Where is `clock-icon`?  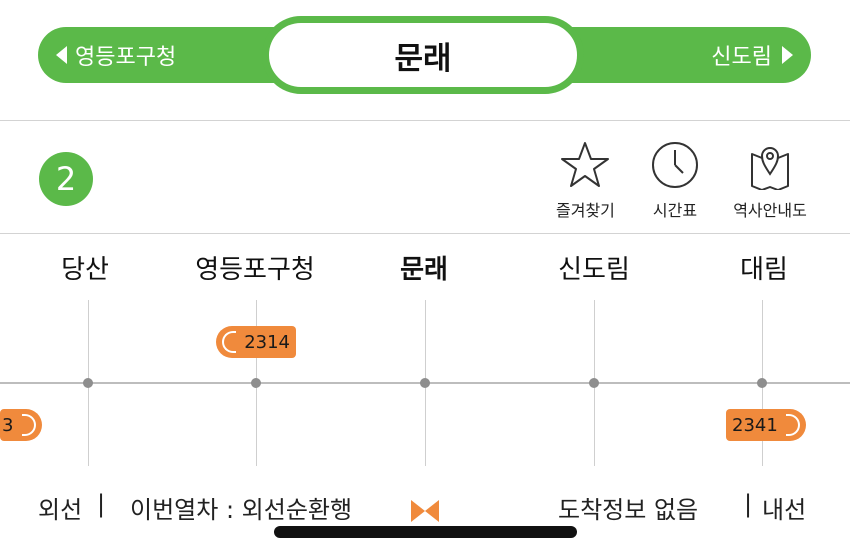 clock-icon is located at coordinates (675, 165).